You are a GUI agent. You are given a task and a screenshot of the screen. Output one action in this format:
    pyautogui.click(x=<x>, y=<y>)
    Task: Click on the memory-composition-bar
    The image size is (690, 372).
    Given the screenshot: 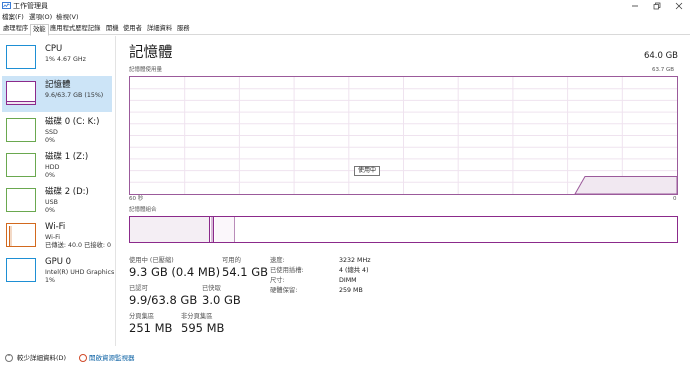 What is the action you would take?
    pyautogui.click(x=403, y=229)
    